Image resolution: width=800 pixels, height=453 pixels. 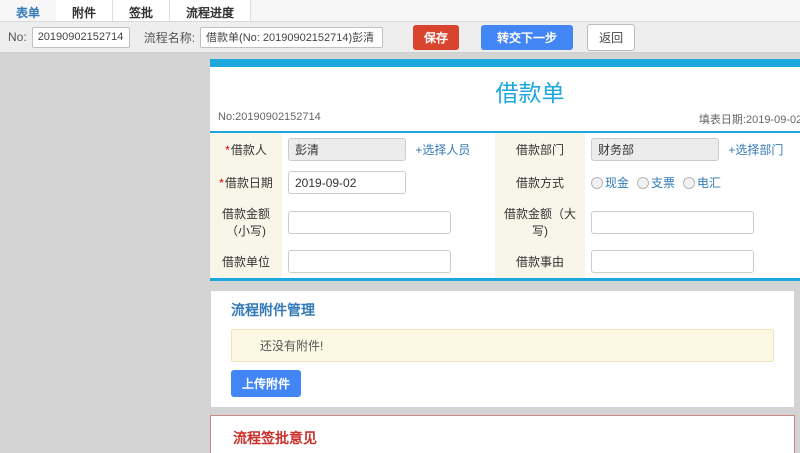 I want to click on borrow-method-label: 借款方式, so click(x=539, y=183).